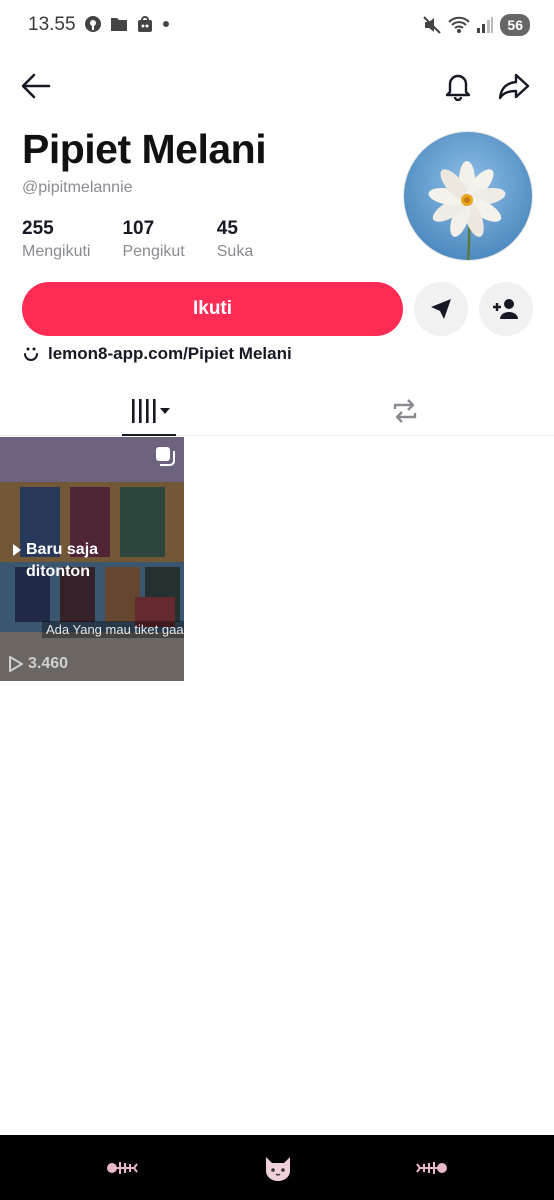  I want to click on share-button, so click(514, 86).